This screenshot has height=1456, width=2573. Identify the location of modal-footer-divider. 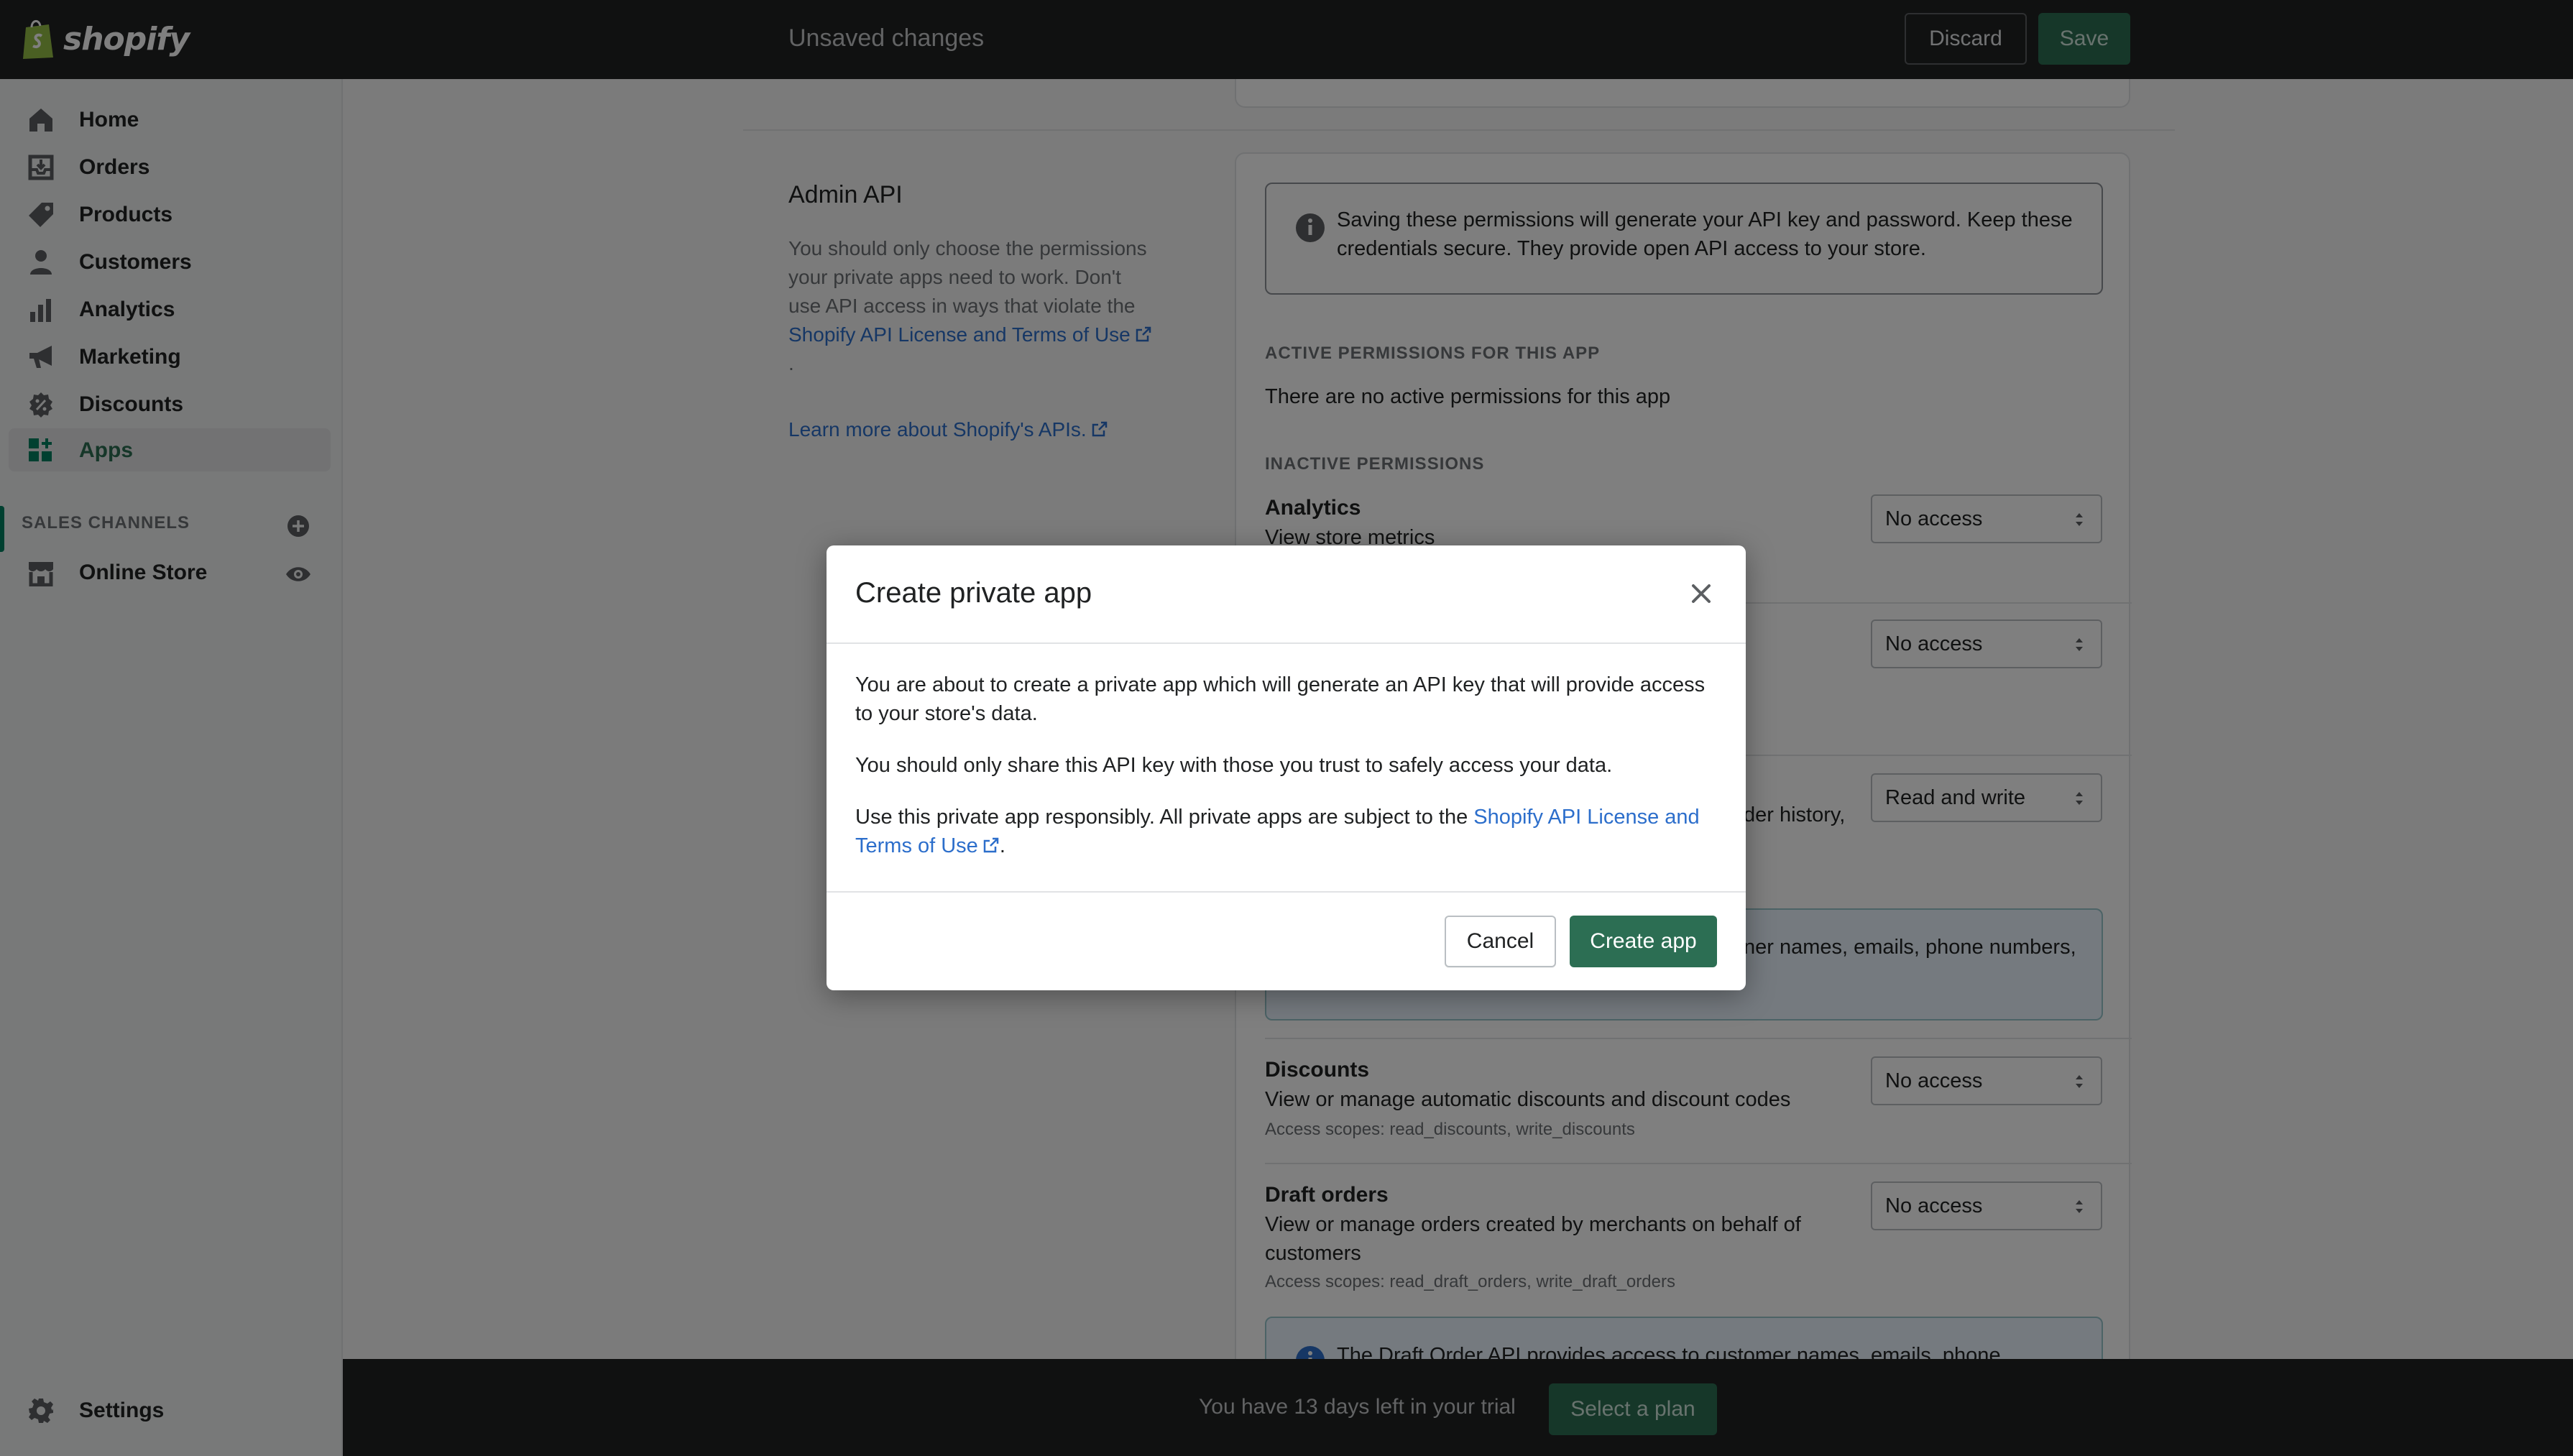
(1286, 892).